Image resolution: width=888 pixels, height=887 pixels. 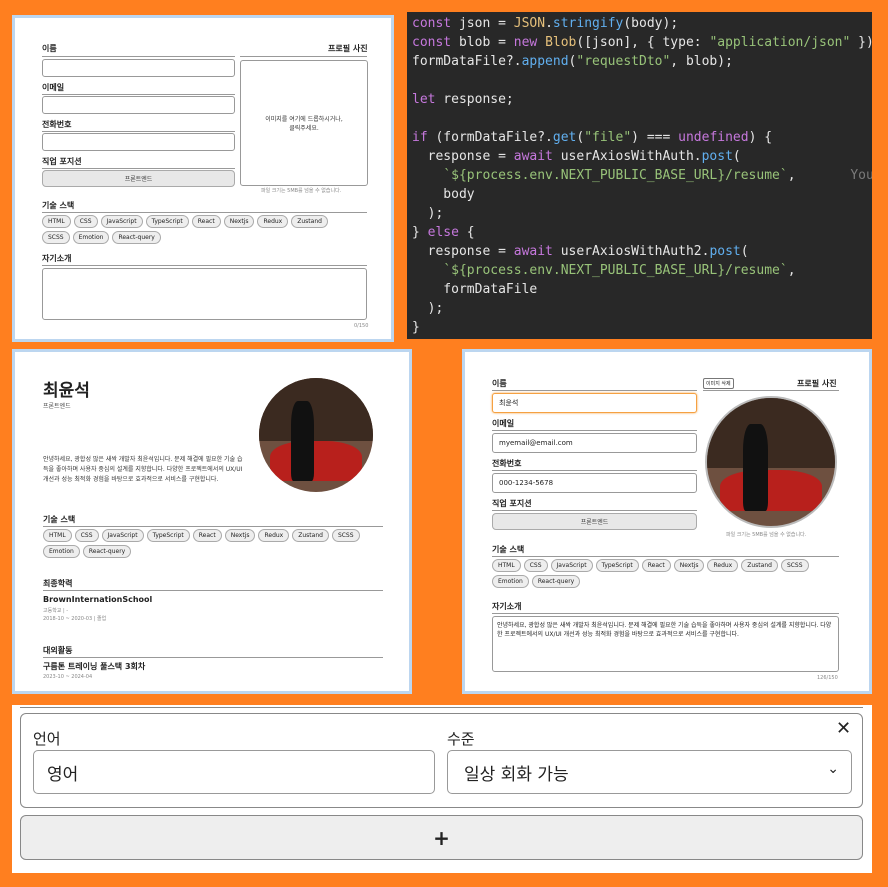 What do you see at coordinates (545, 23) in the screenshot?
I see `code-line: const json = JSON.stringify(body);` at bounding box center [545, 23].